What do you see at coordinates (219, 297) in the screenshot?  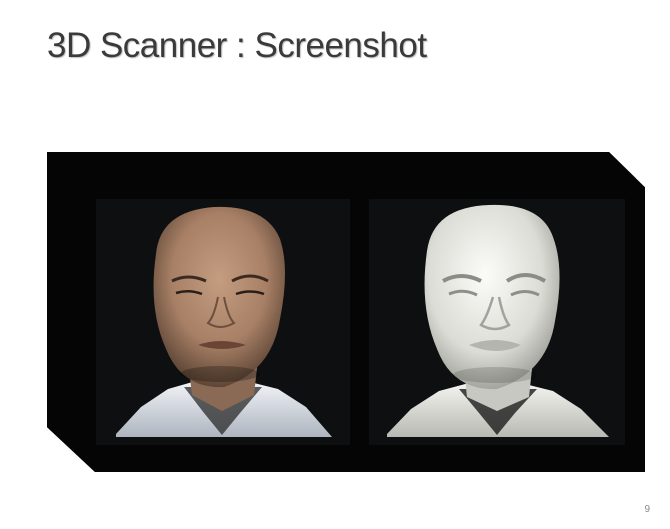 I see `head-shape` at bounding box center [219, 297].